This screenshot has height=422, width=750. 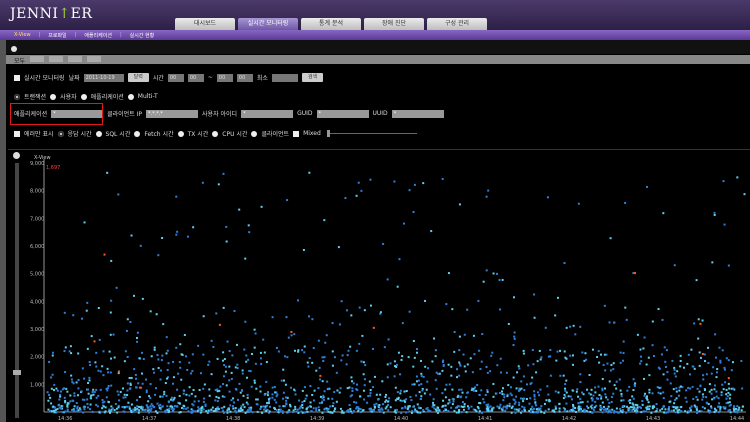 I want to click on mixed-slider, so click(x=371, y=133).